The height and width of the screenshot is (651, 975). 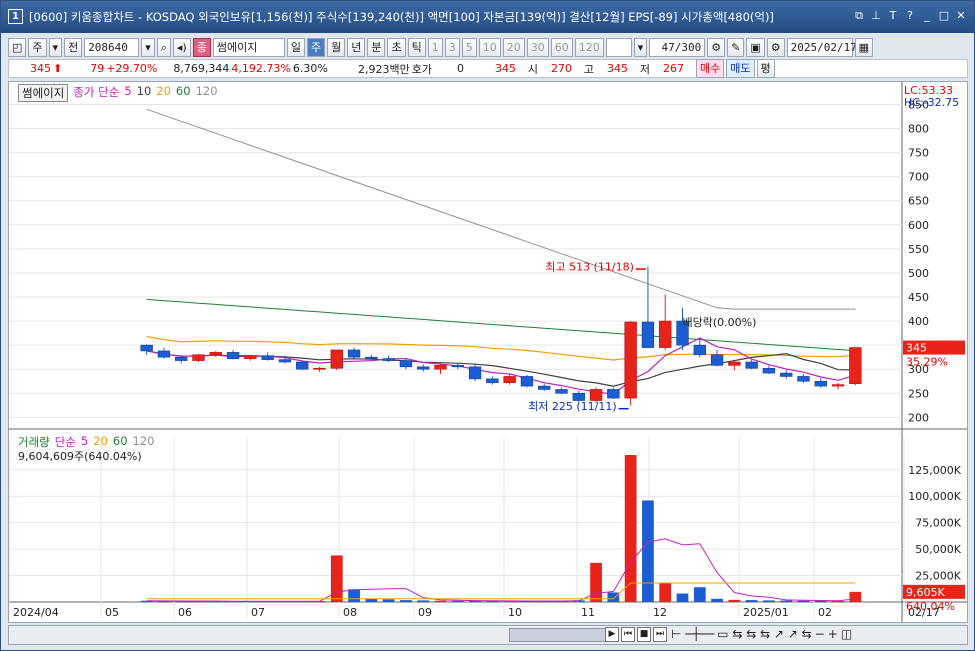 What do you see at coordinates (775, 47) in the screenshot?
I see `settings-icon: ⚙` at bounding box center [775, 47].